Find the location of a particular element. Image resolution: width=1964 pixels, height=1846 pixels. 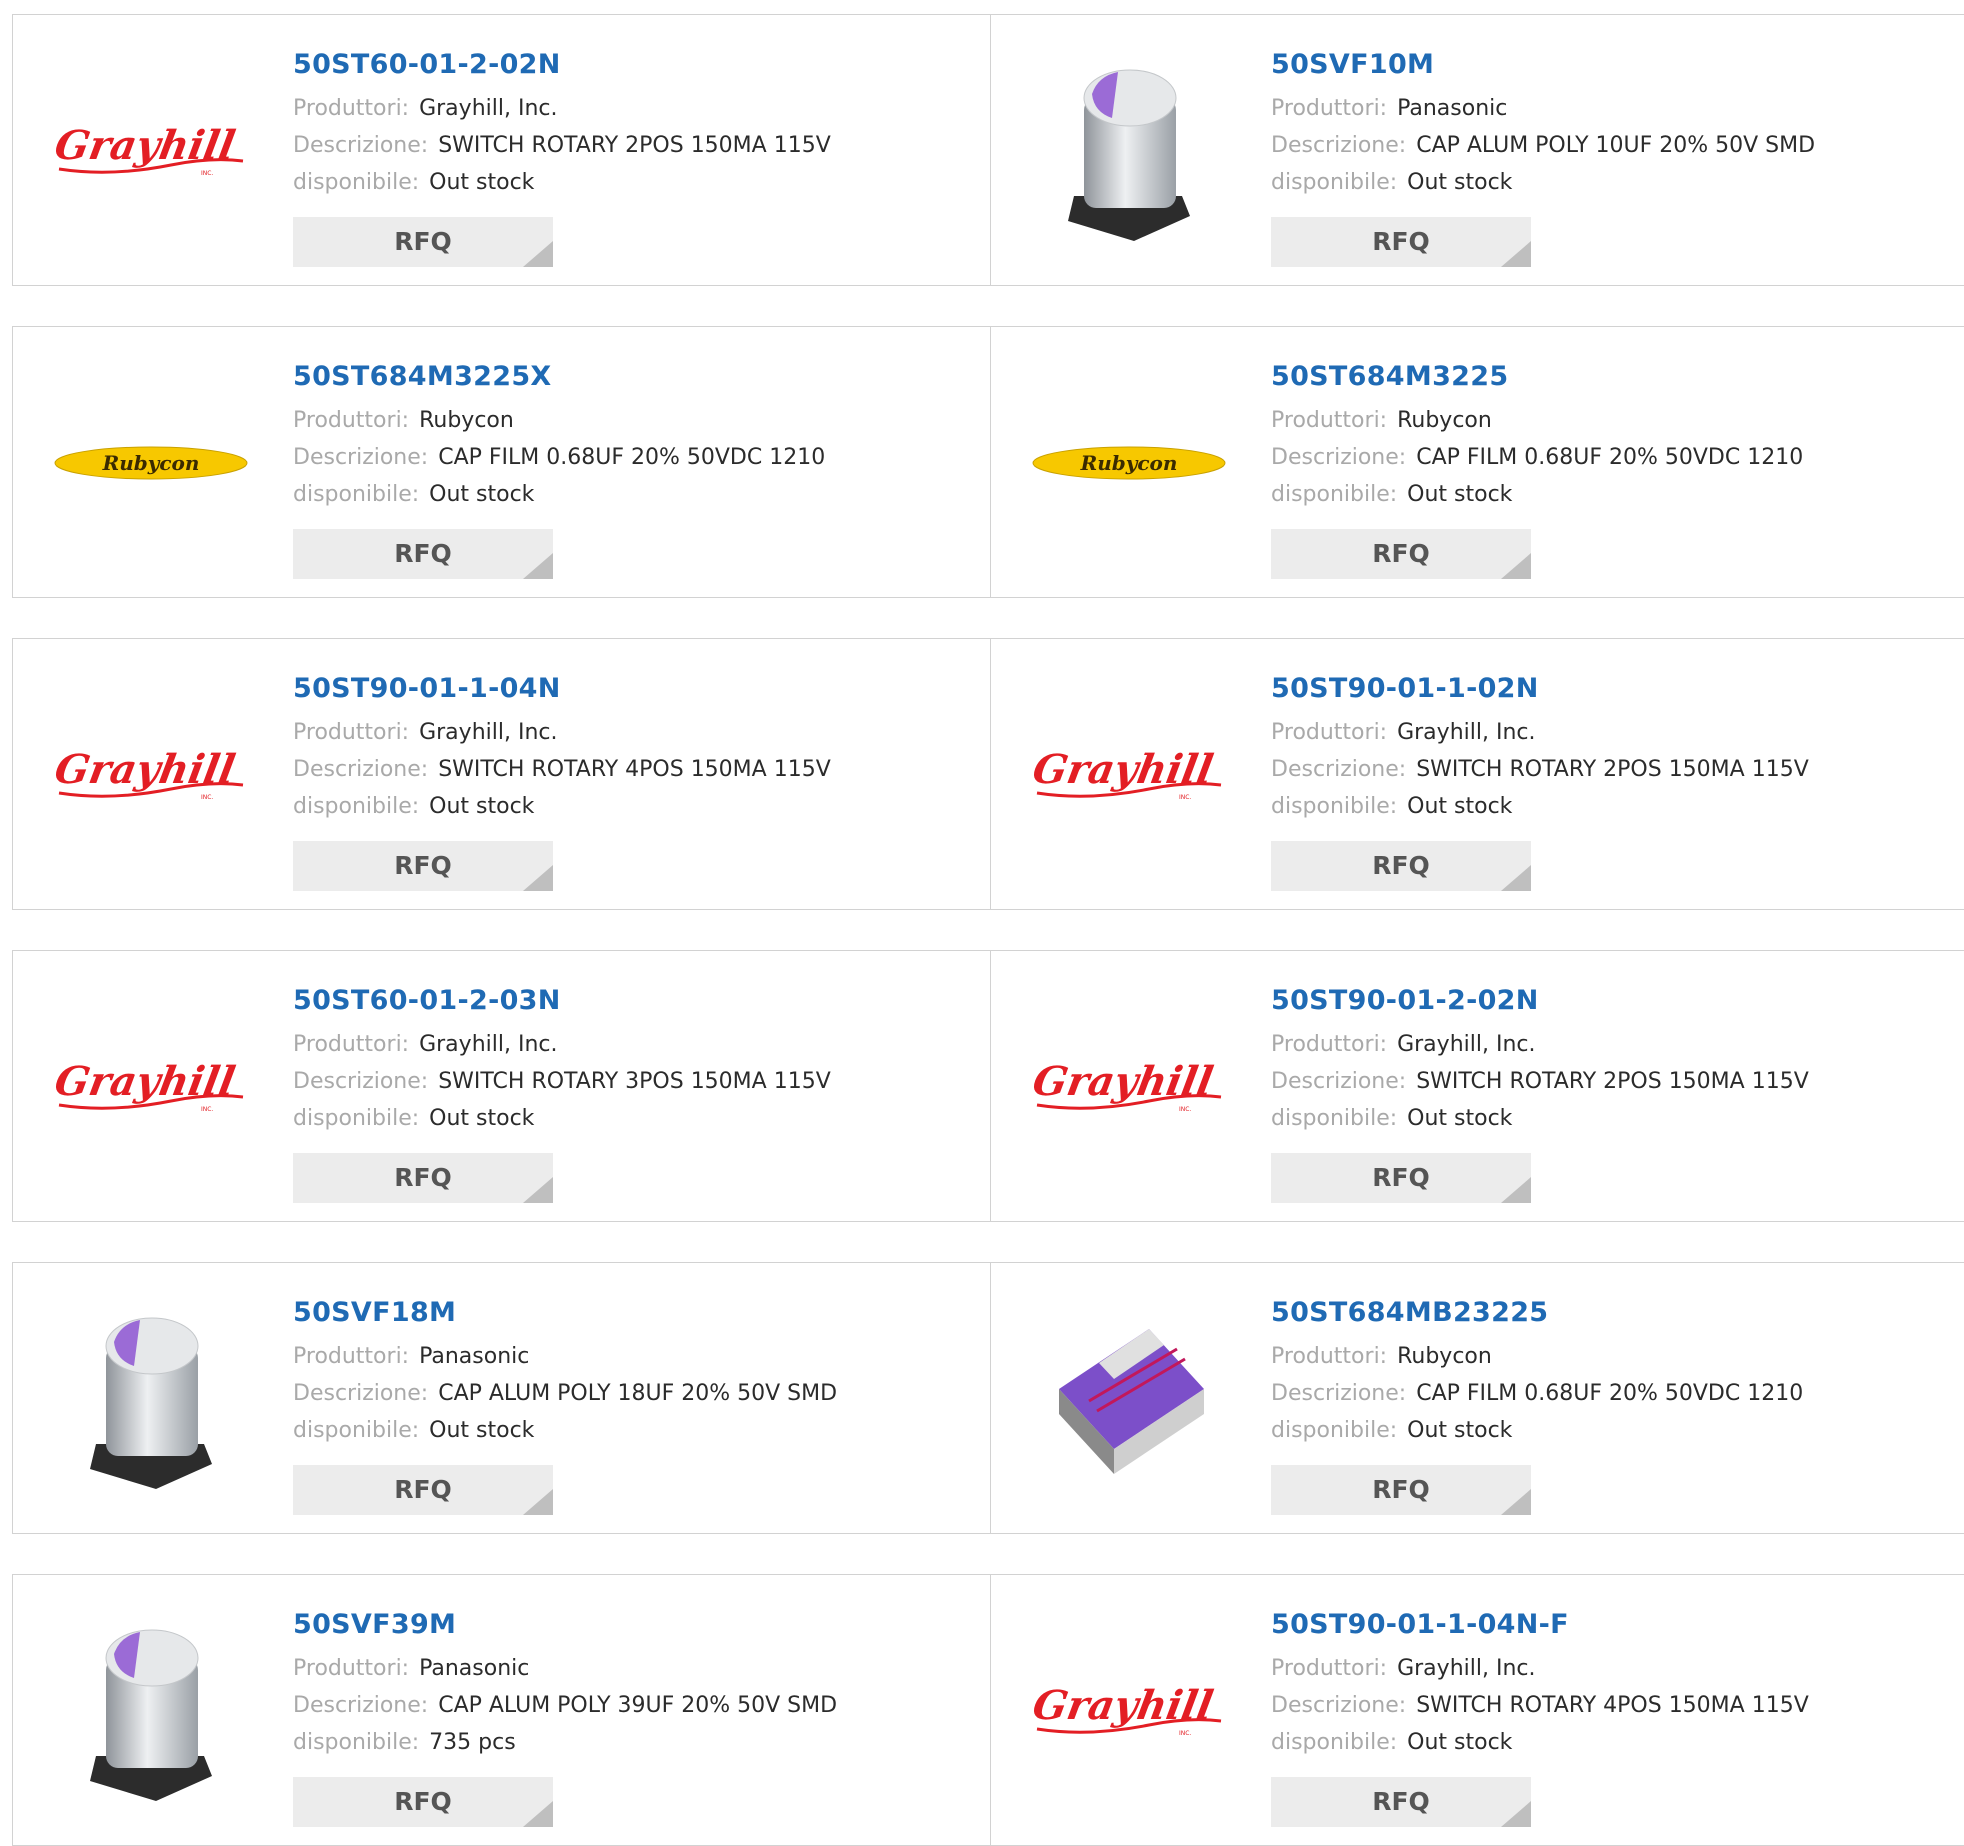

description-value: CAP ALUM POLY 18UF 20% 50V SMD is located at coordinates (638, 1393).